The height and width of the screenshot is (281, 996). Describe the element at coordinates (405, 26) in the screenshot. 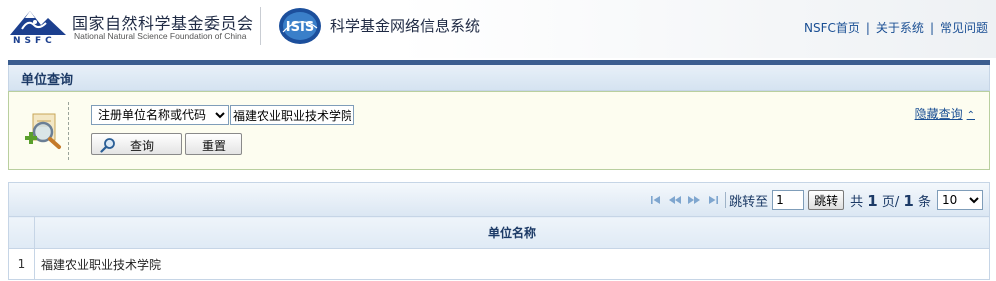

I see `system-title: 科学基金网络信息系统` at that location.